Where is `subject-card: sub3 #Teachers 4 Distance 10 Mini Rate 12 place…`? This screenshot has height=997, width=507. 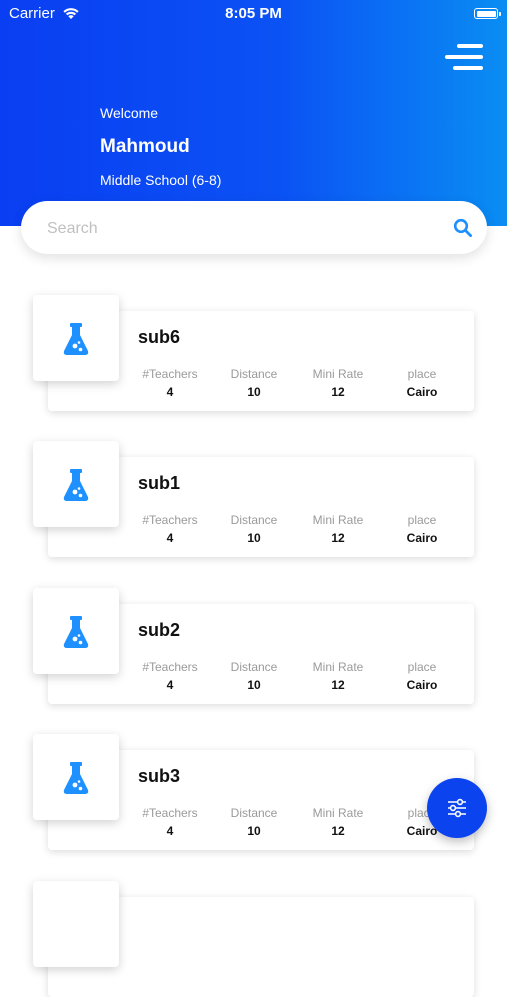
subject-card: sub3 #Teachers 4 Distance 10 Mini Rate 12 place… is located at coordinates (253, 792).